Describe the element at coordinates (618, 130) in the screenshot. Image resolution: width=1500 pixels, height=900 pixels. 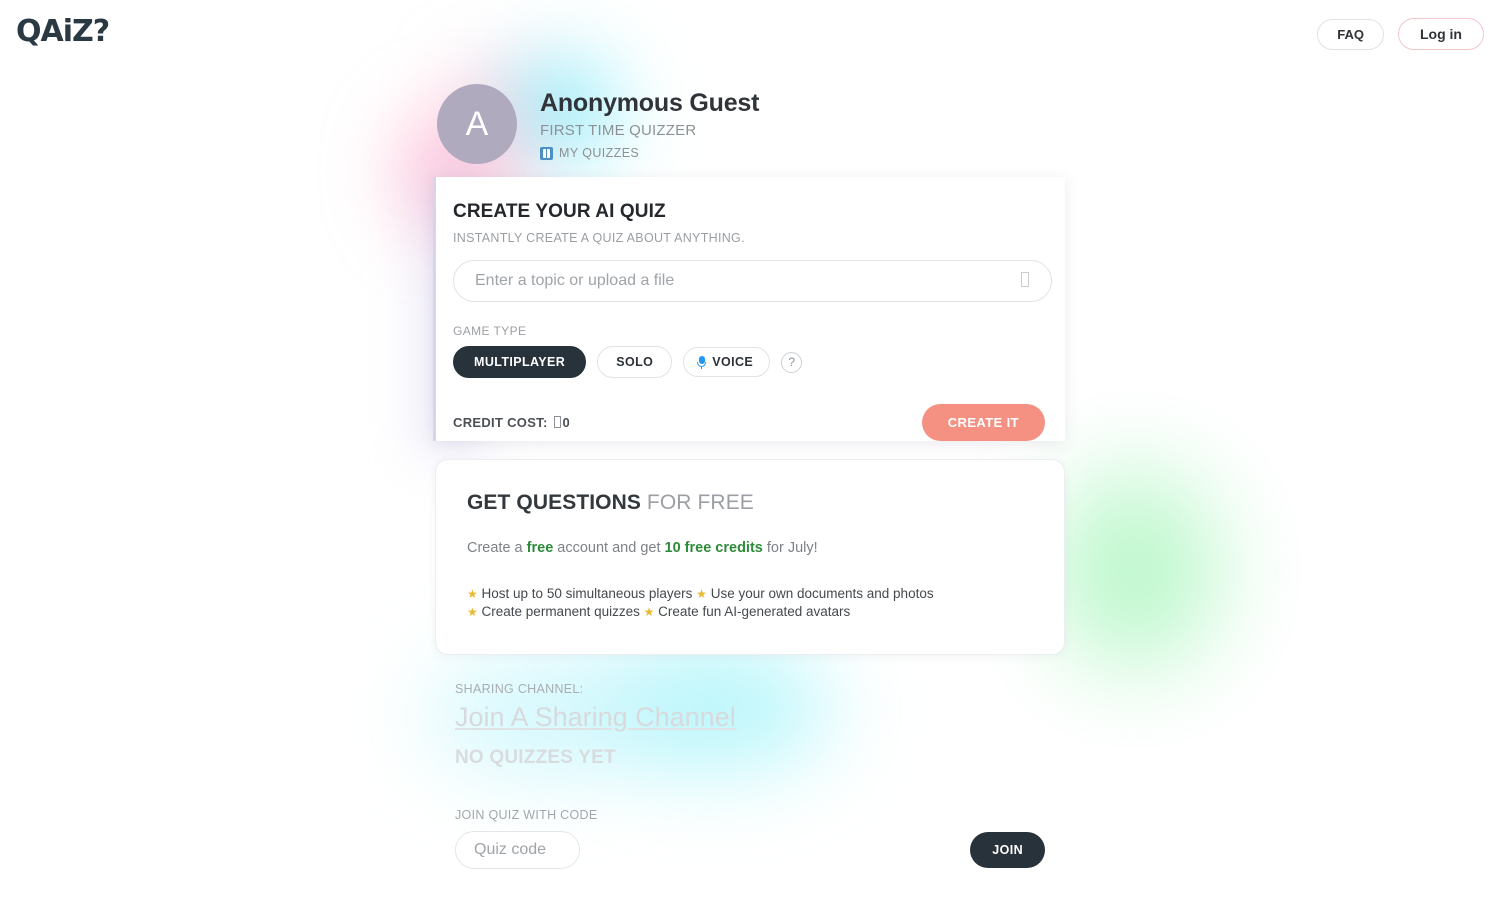
I see `profile-subtitle: FIRST TIME QUIZZER` at that location.